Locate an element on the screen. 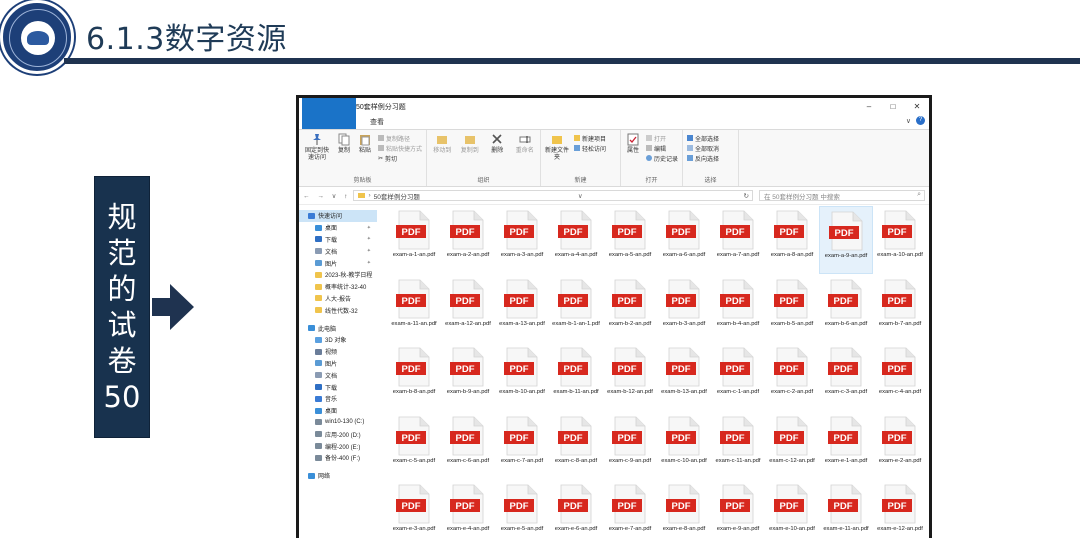  file-item: PDF exam-c-4-an.pdf is located at coordinates (900, 377).